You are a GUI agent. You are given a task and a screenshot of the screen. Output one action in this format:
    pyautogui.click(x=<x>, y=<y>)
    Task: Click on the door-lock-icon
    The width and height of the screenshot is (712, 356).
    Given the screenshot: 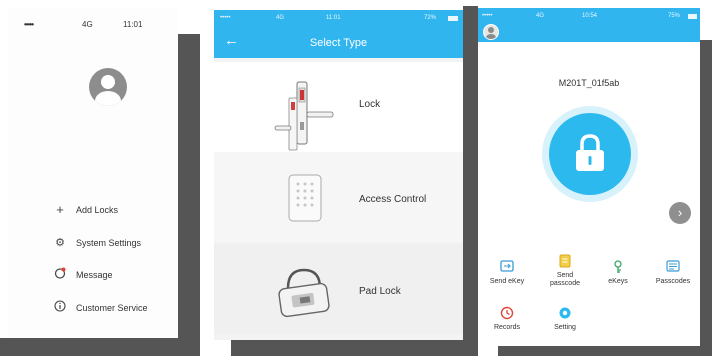 What is the action you would take?
    pyautogui.click(x=304, y=116)
    